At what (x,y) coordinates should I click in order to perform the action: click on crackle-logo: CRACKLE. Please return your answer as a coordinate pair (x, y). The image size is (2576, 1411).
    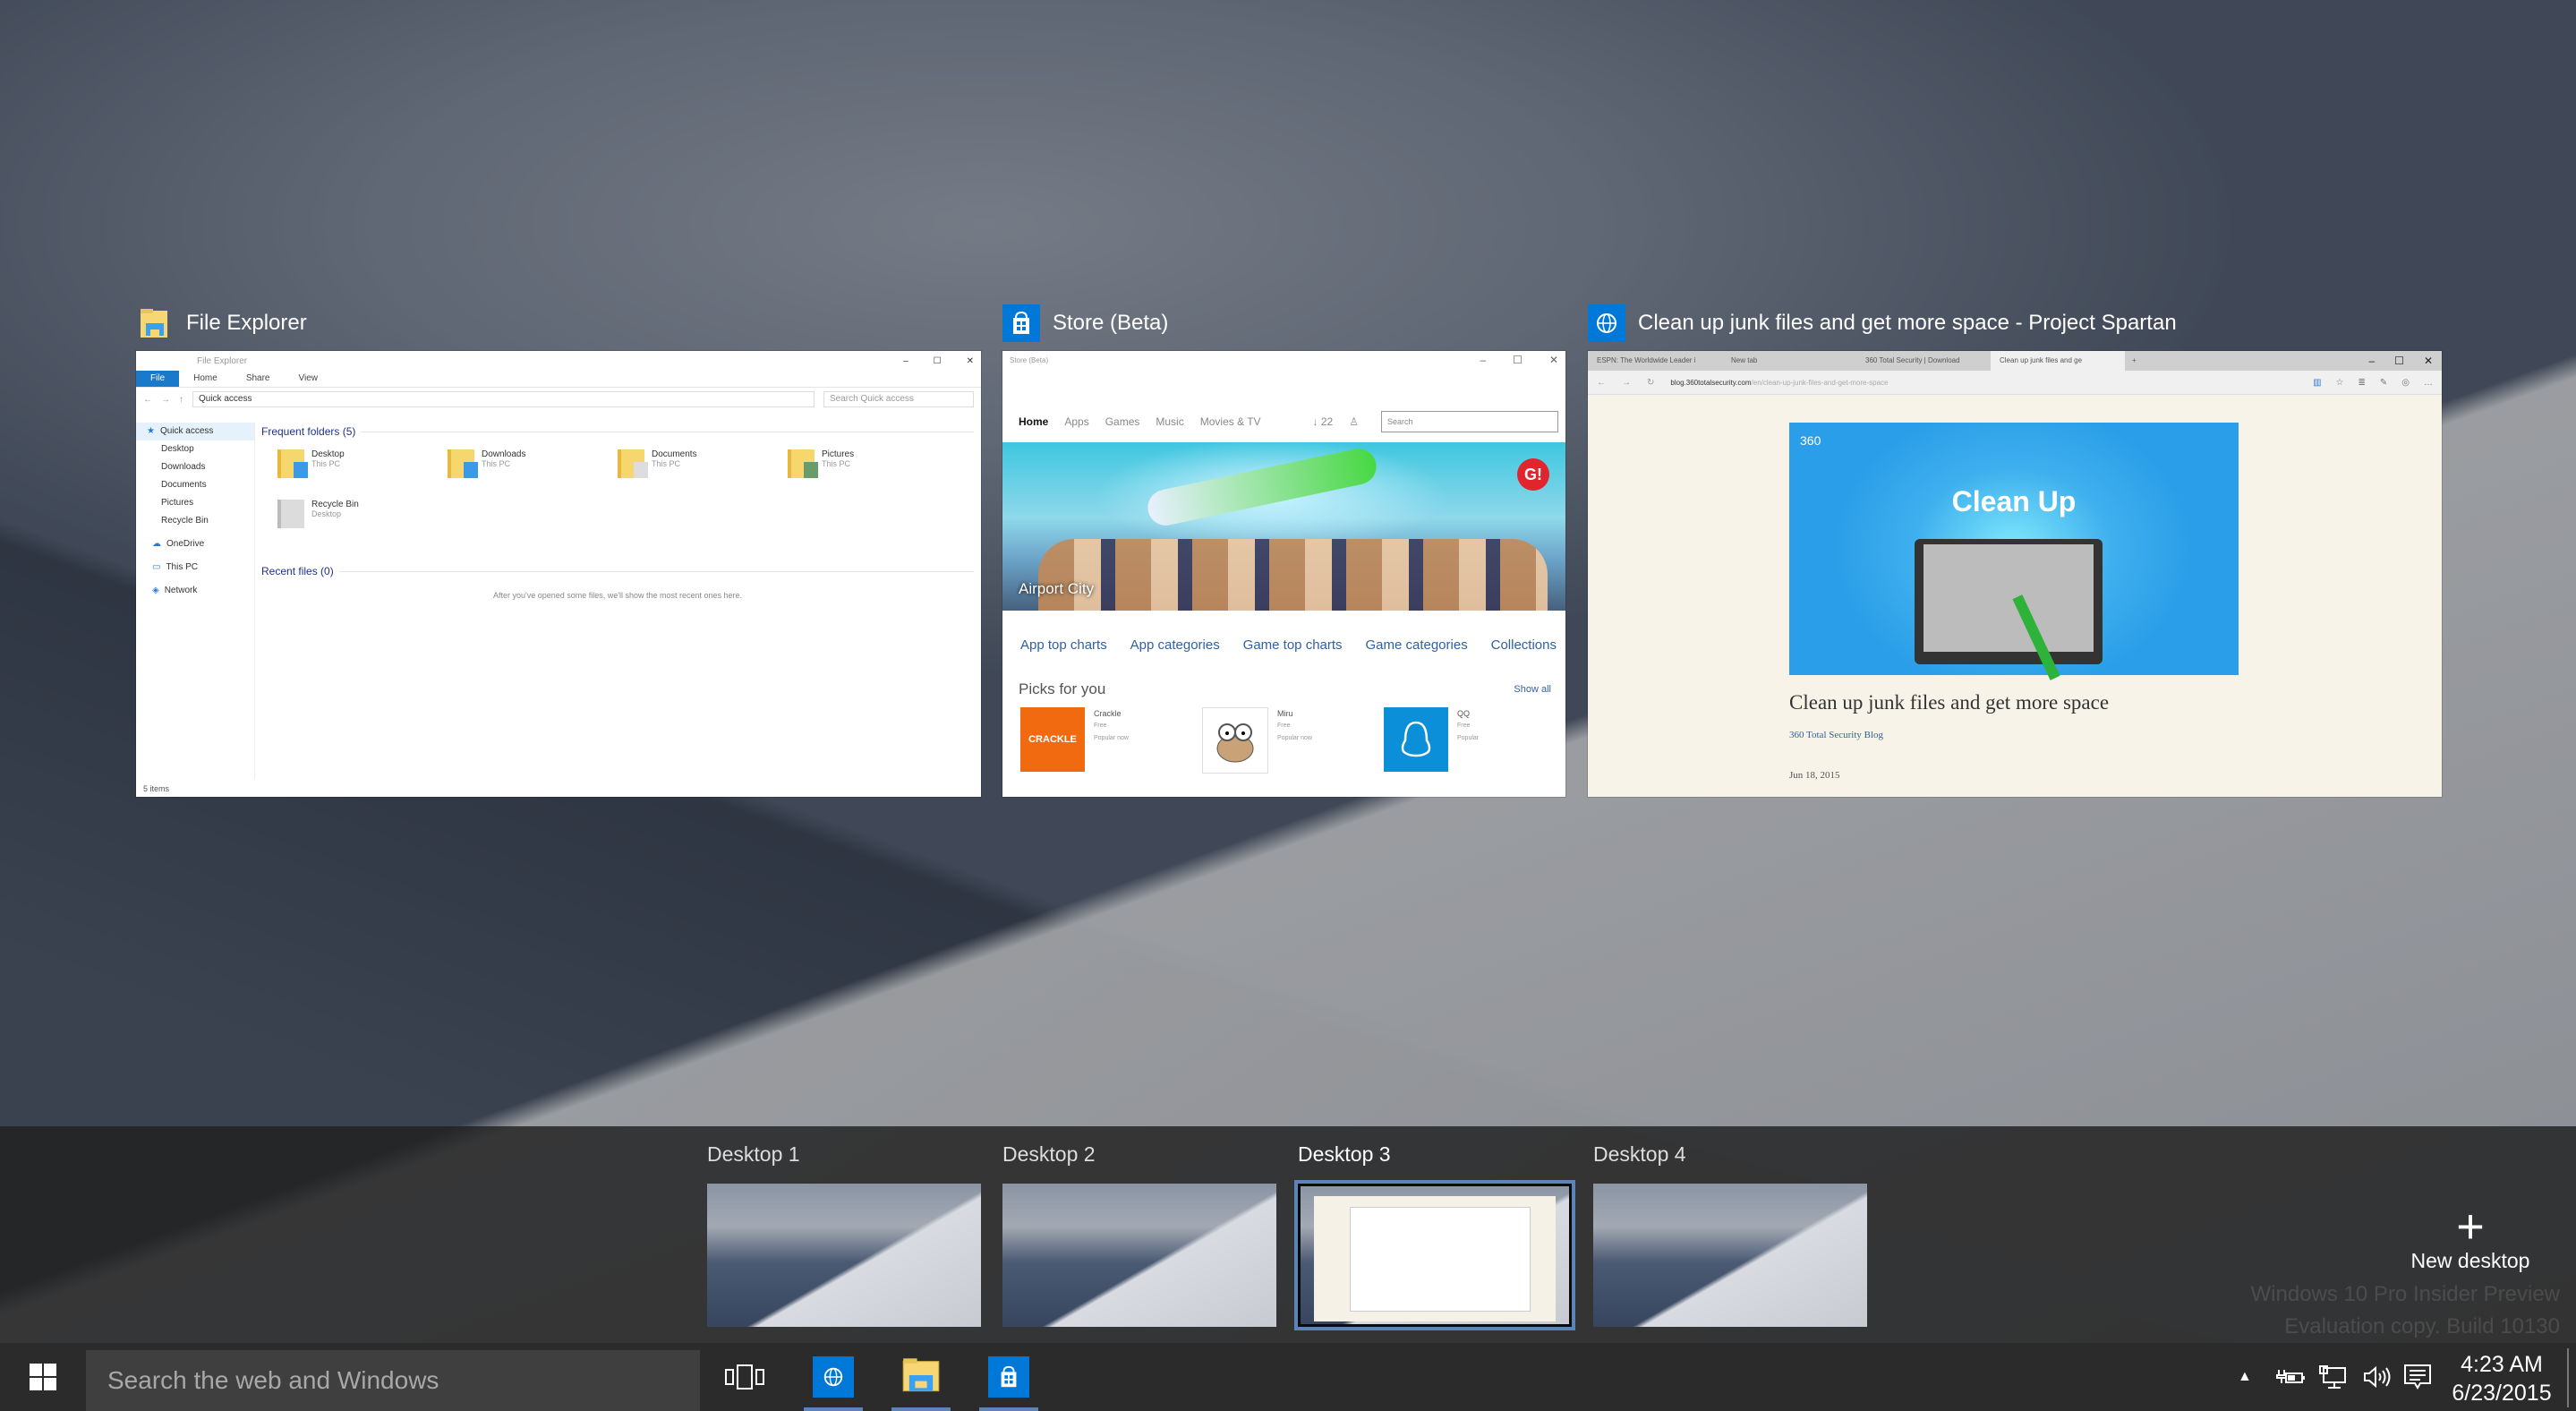
    Looking at the image, I should click on (1052, 739).